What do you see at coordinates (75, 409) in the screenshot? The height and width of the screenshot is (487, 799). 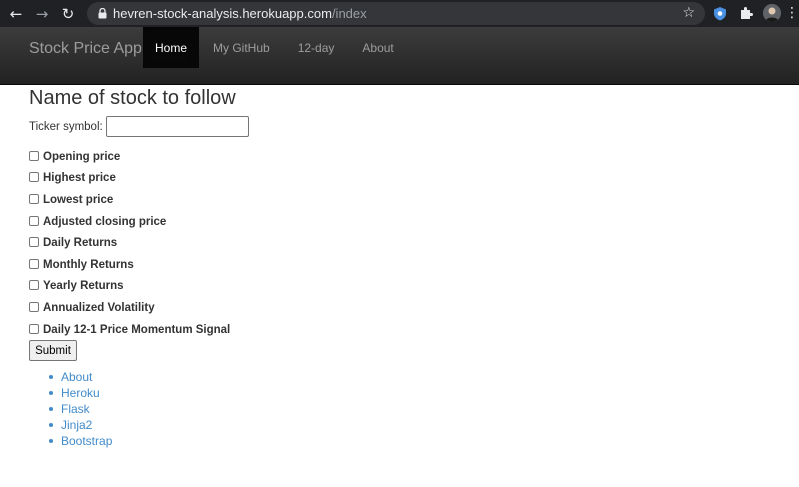 I see `link-label: Flask` at bounding box center [75, 409].